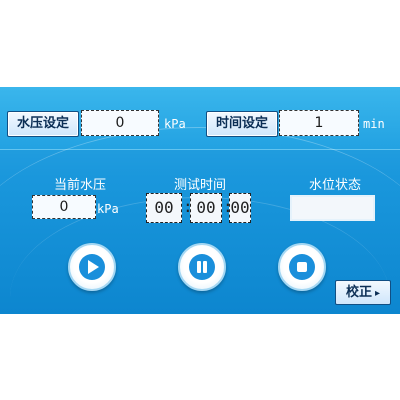 The height and width of the screenshot is (400, 400). I want to click on calibrate-button: 校正 ▸, so click(363, 292).